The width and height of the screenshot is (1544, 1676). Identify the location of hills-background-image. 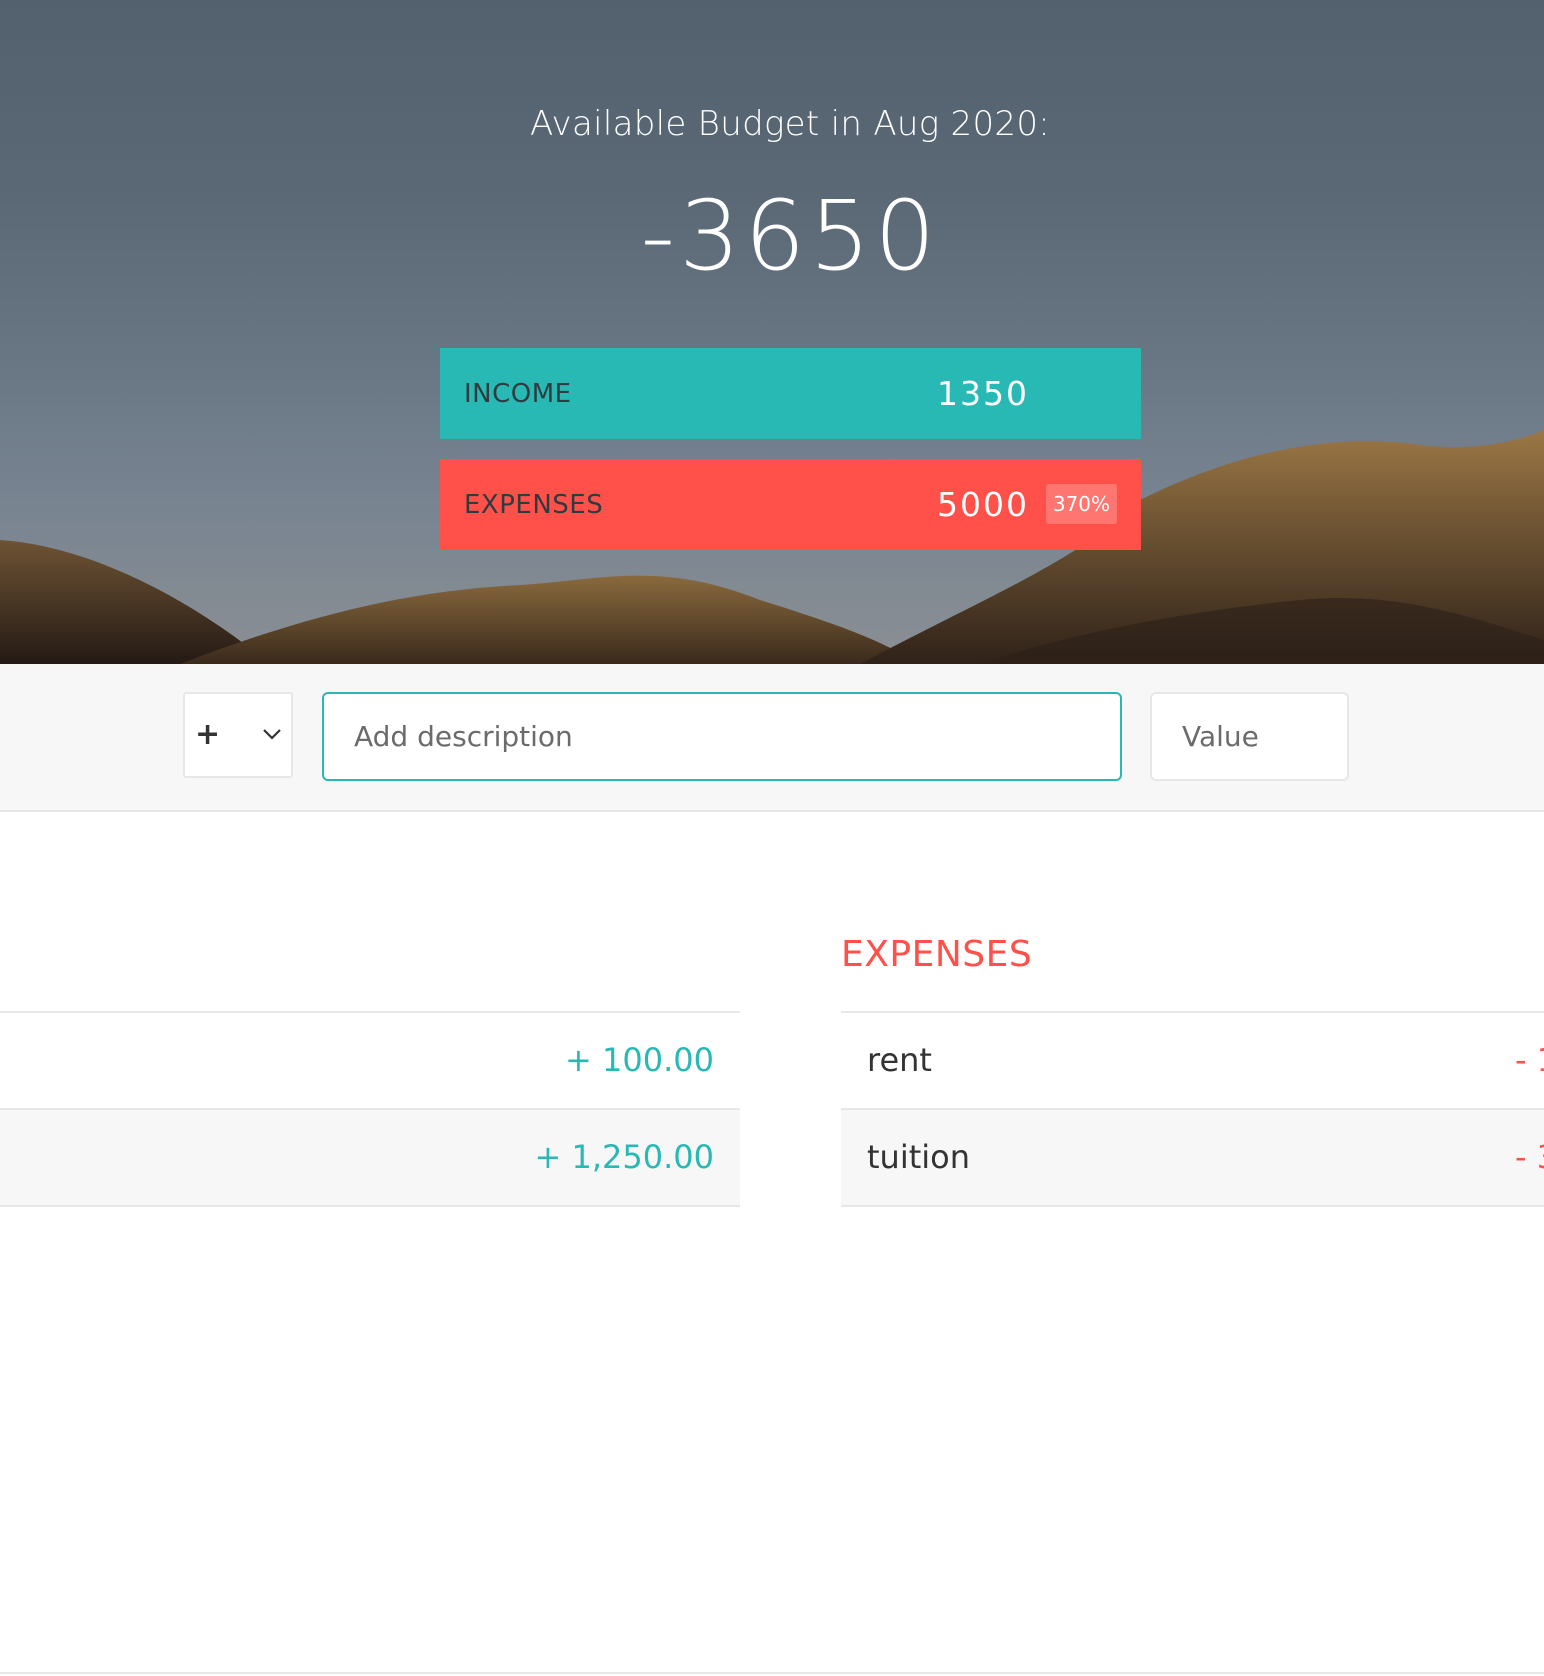
(772, 547).